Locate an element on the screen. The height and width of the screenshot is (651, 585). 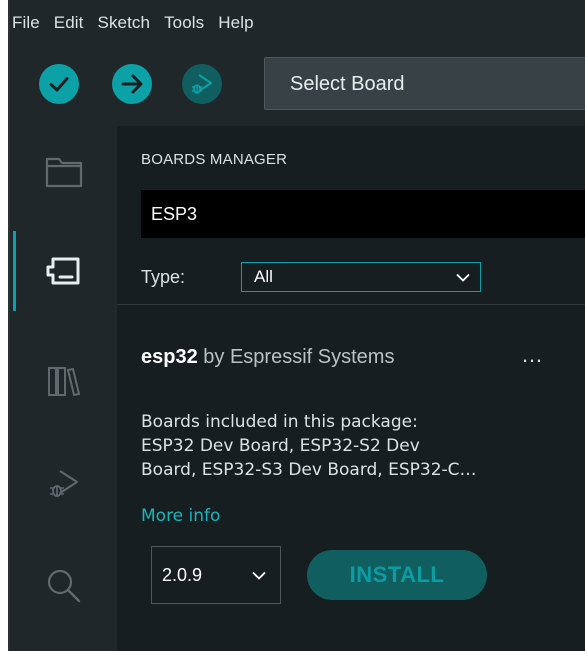
boards-search-input: ESP3 is located at coordinates (363, 214).